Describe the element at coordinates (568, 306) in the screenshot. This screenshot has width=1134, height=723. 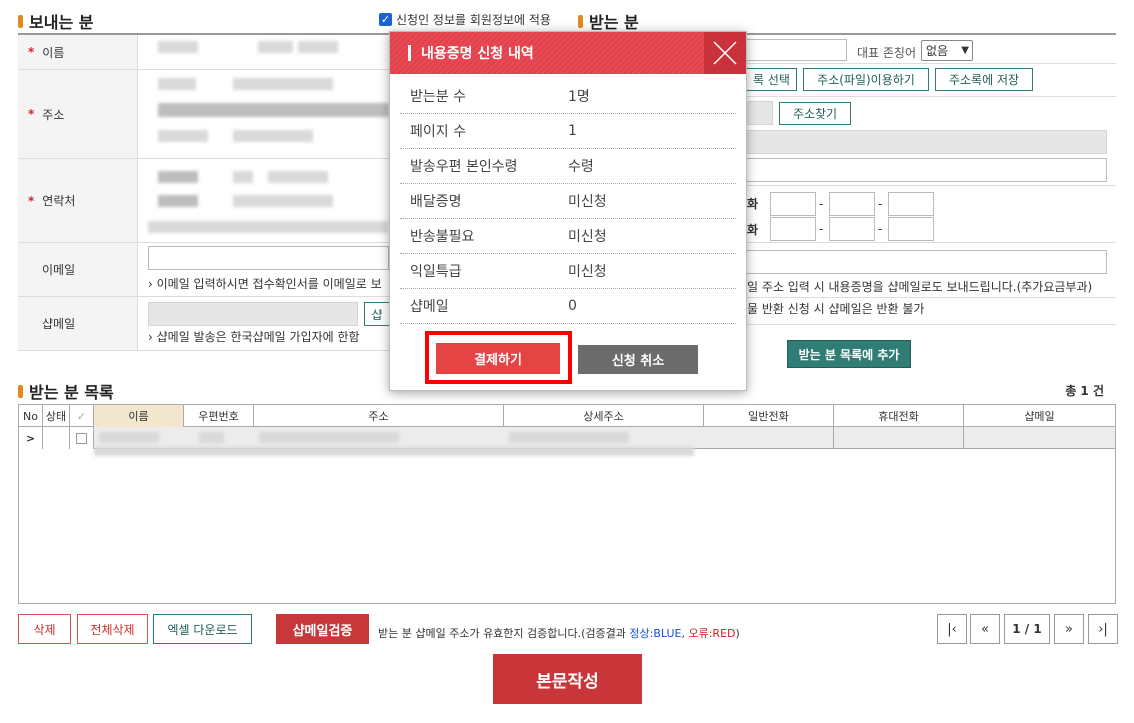
I see `summary-row: 샵메일 0` at that location.